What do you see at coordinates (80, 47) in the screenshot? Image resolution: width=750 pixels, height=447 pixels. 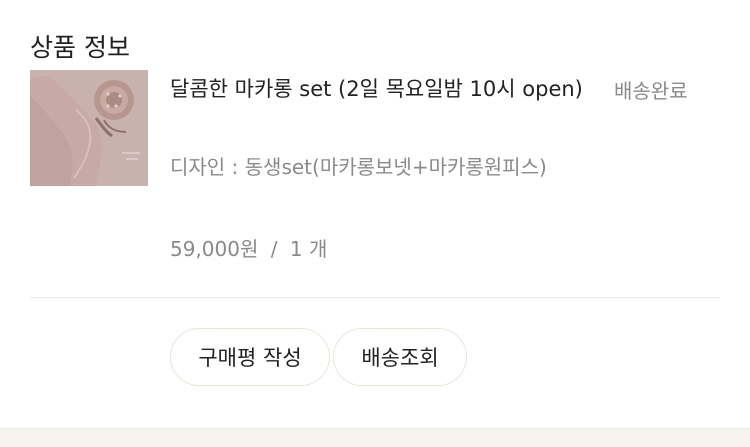 I see `section-title: 상품 정보` at bounding box center [80, 47].